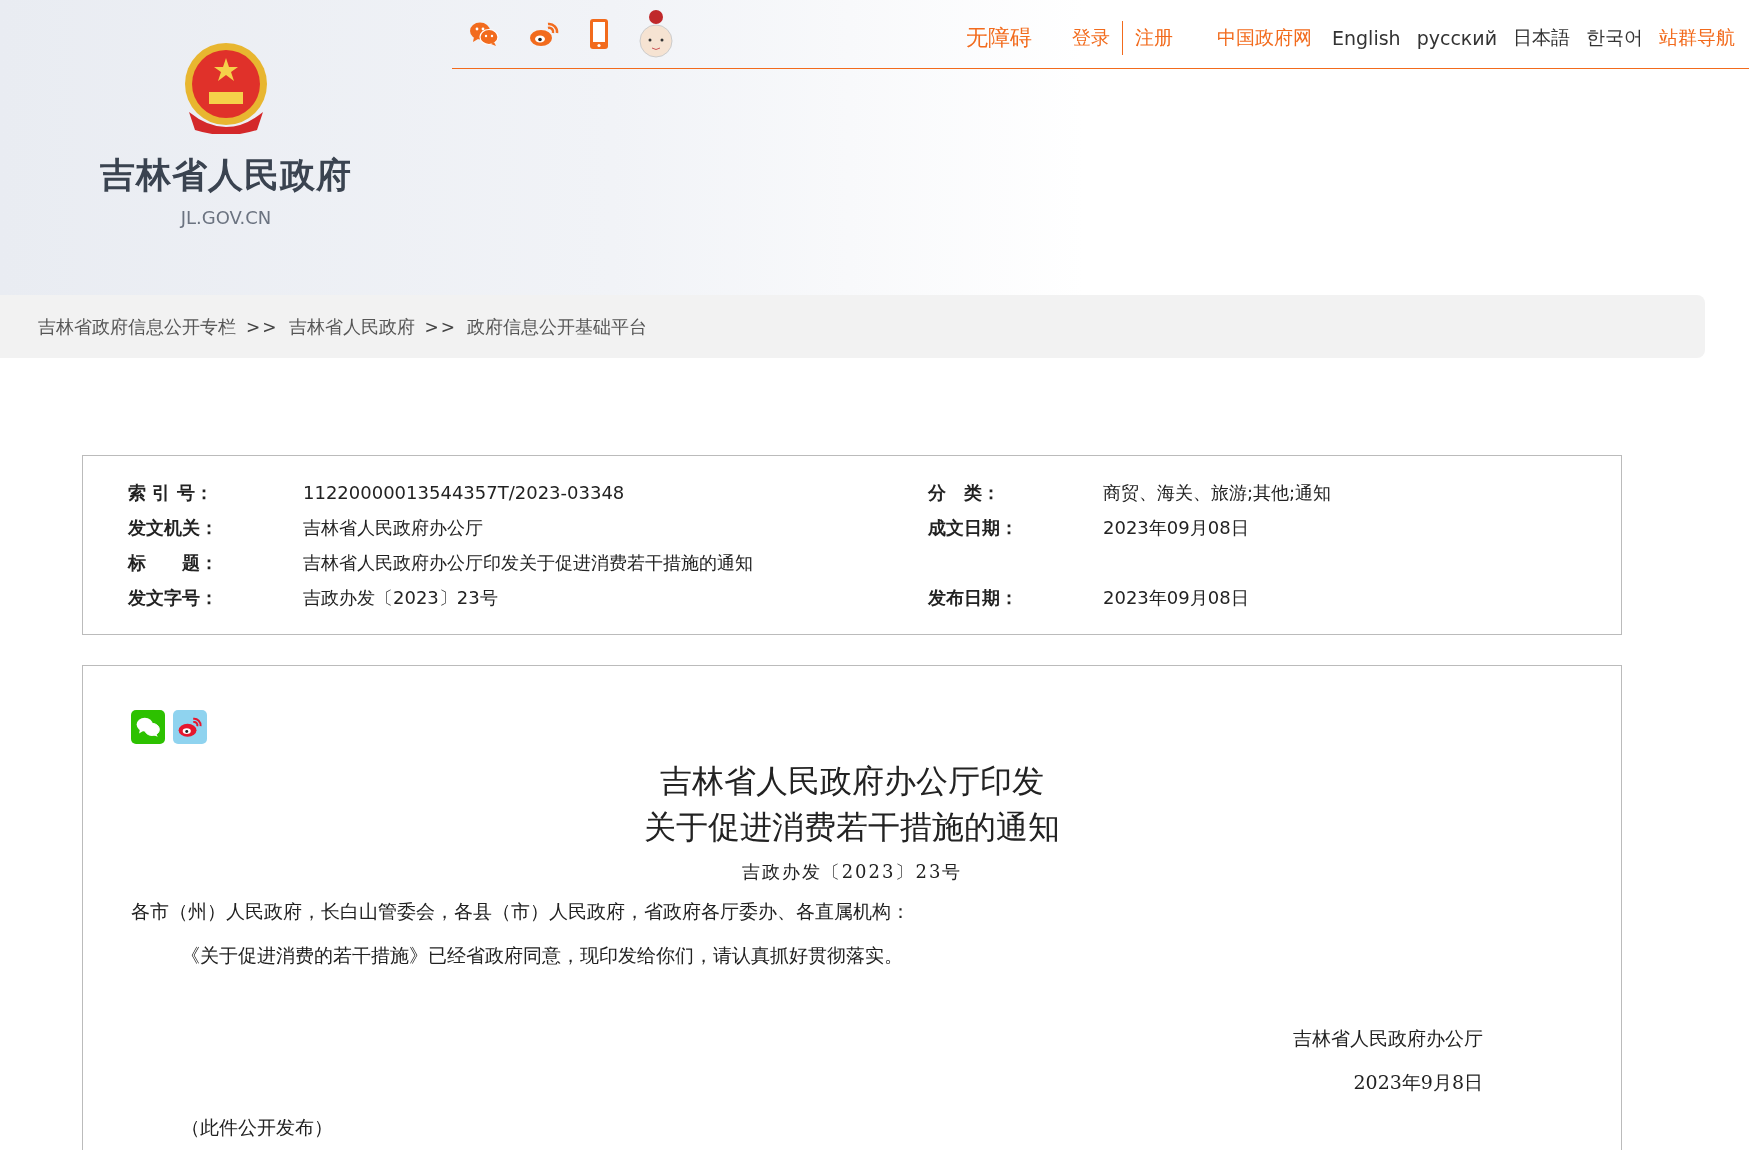  What do you see at coordinates (973, 528) in the screenshot?
I see `metadata-label: 成文日期：` at bounding box center [973, 528].